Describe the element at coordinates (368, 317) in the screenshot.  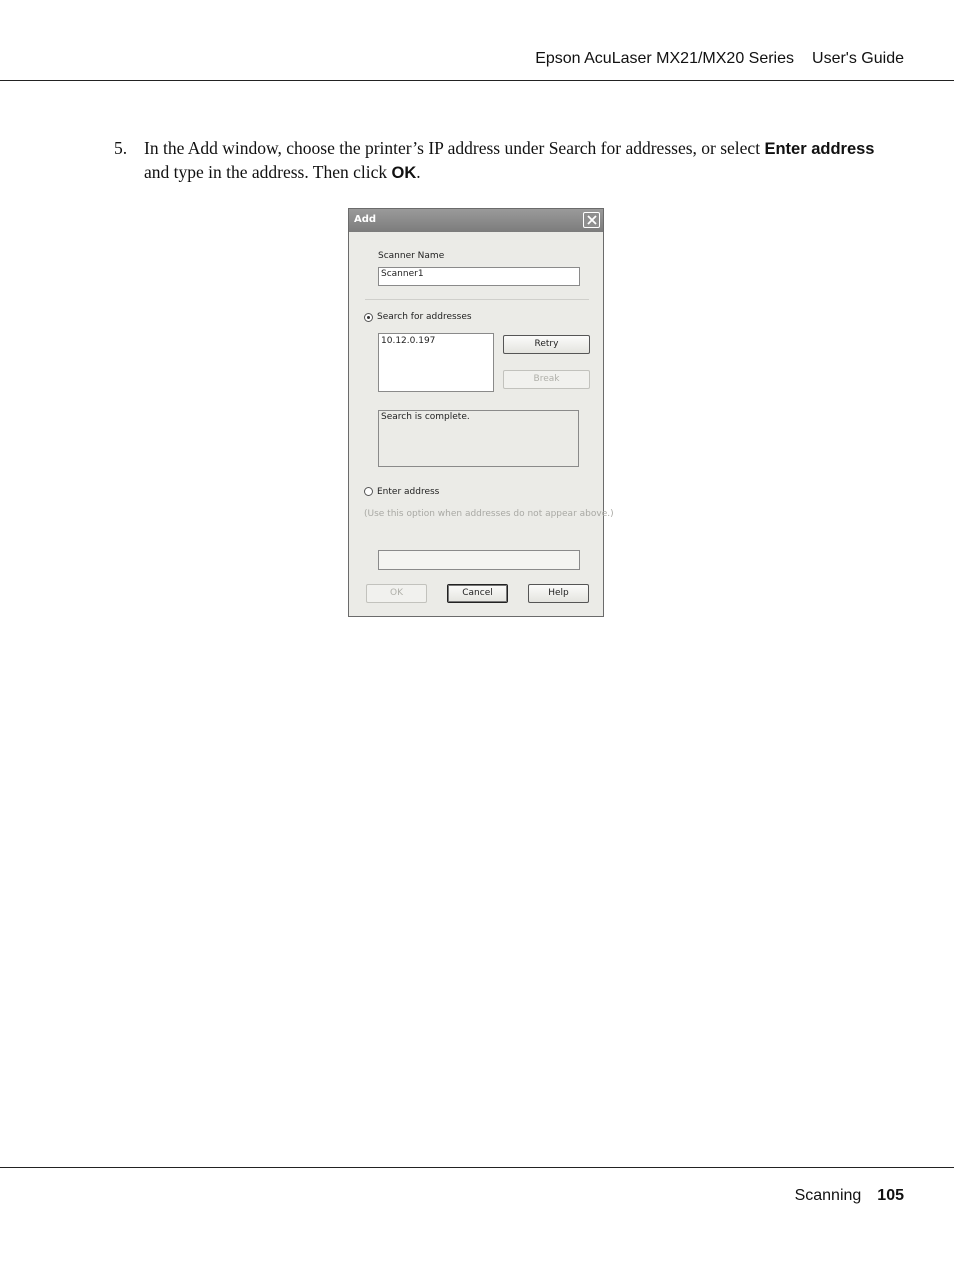
I see `search-addresses-radio` at that location.